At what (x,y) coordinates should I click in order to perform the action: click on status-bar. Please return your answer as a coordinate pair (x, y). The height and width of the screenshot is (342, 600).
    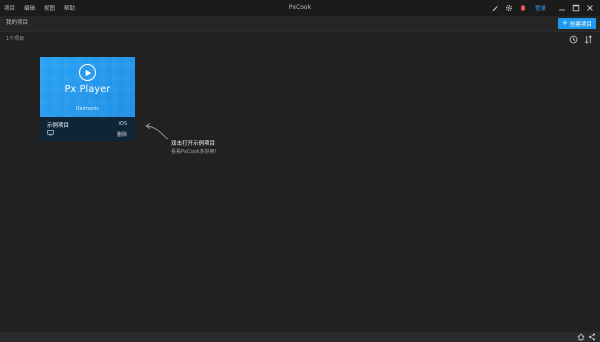
    Looking at the image, I should click on (300, 337).